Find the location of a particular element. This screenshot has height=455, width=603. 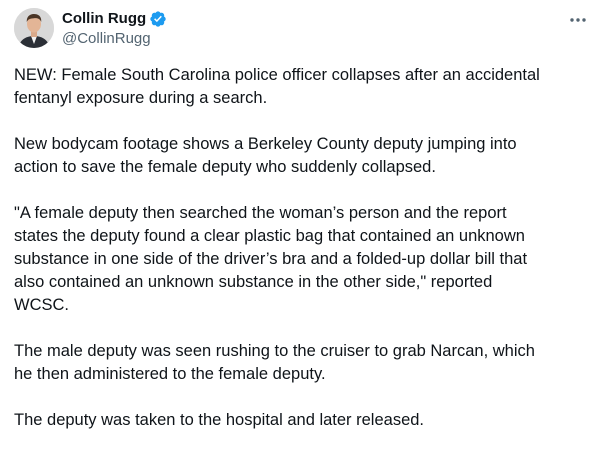

more-options-icon is located at coordinates (578, 20).